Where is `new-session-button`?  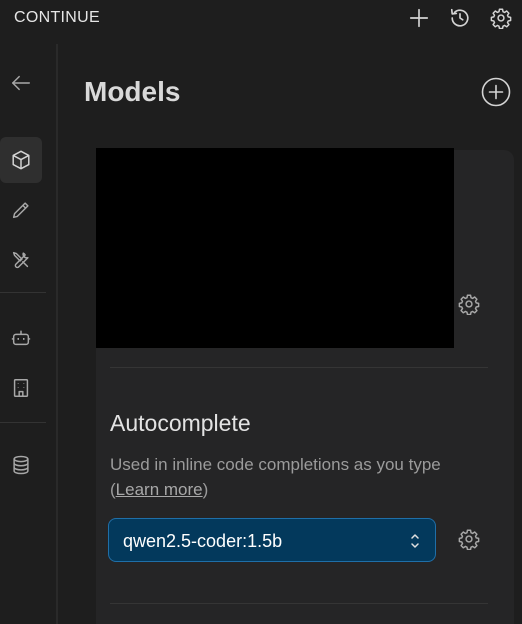 new-session-button is located at coordinates (419, 18).